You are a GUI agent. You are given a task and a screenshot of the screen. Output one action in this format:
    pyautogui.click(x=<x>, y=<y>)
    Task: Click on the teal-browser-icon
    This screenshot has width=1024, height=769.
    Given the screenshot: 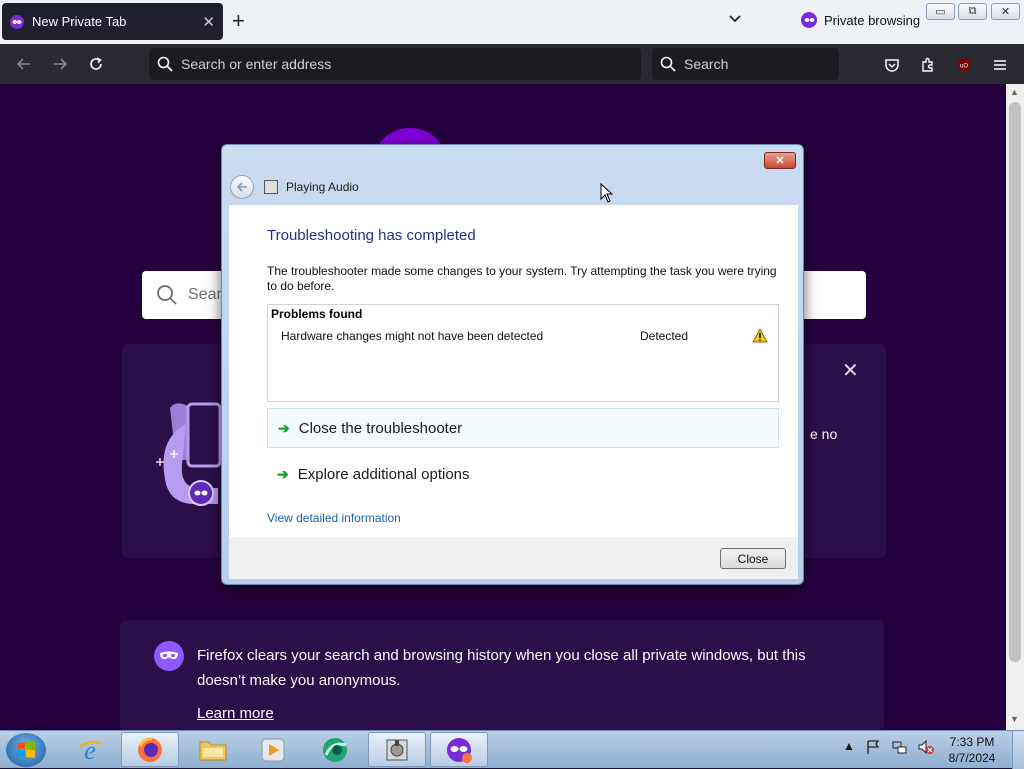 What is the action you would take?
    pyautogui.click(x=335, y=749)
    